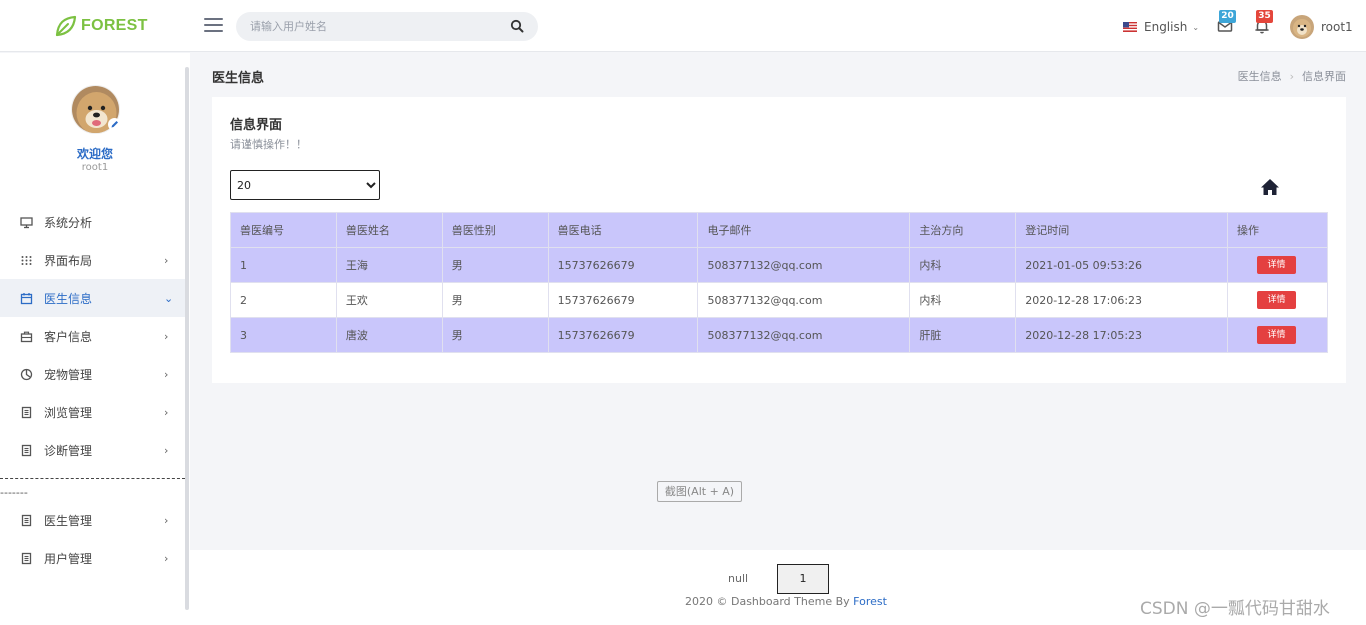 The height and width of the screenshot is (625, 1366). What do you see at coordinates (1277, 230) in the screenshot?
I see `column-header: 操作` at bounding box center [1277, 230].